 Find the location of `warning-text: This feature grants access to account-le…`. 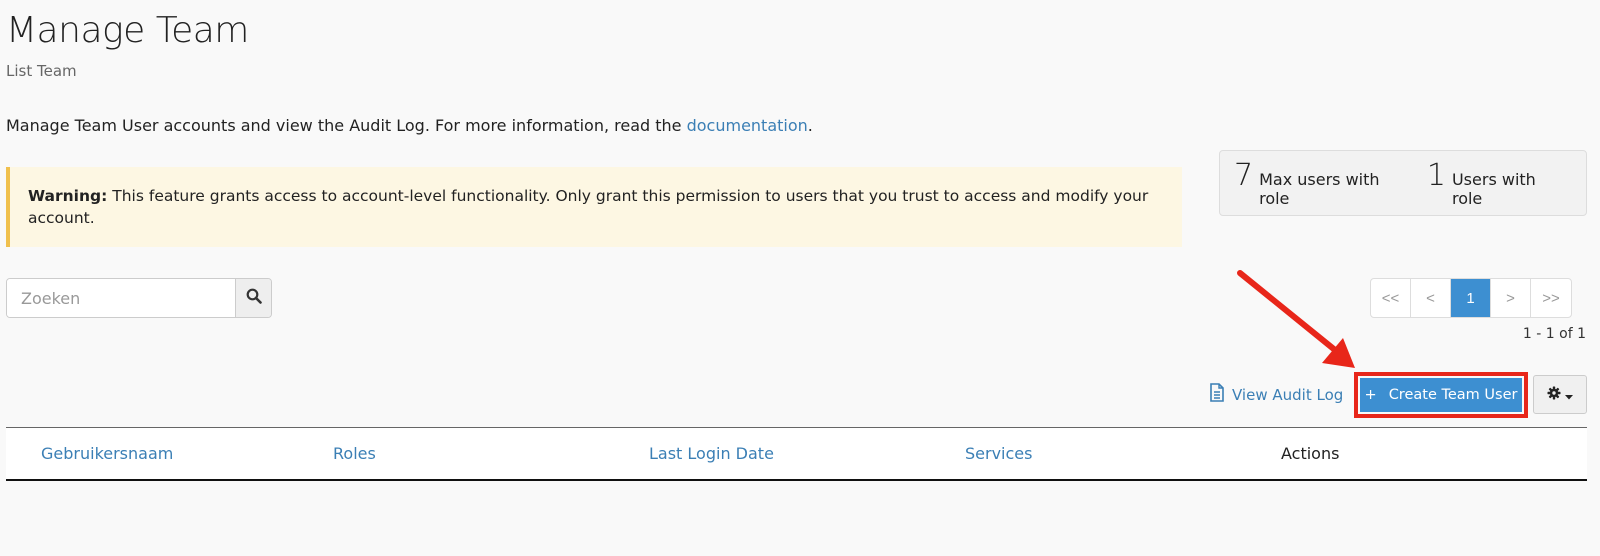

warning-text: This feature grants access to account-le… is located at coordinates (588, 207).